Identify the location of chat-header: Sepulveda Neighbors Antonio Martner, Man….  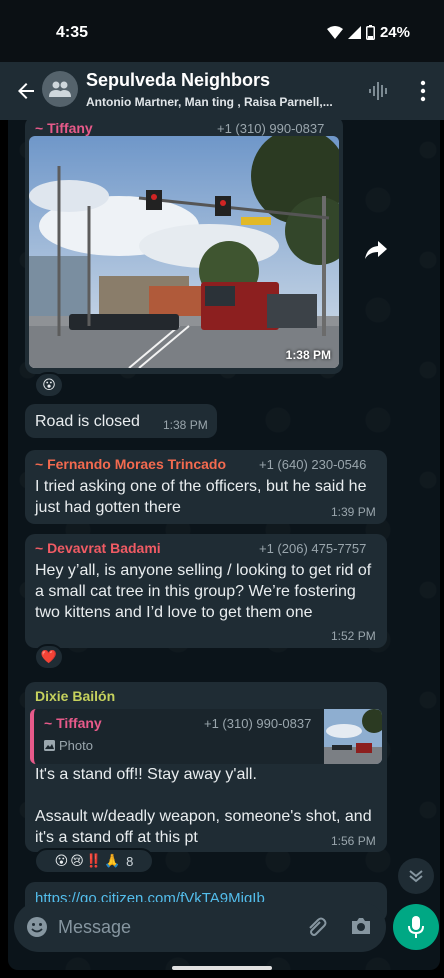
(222, 91).